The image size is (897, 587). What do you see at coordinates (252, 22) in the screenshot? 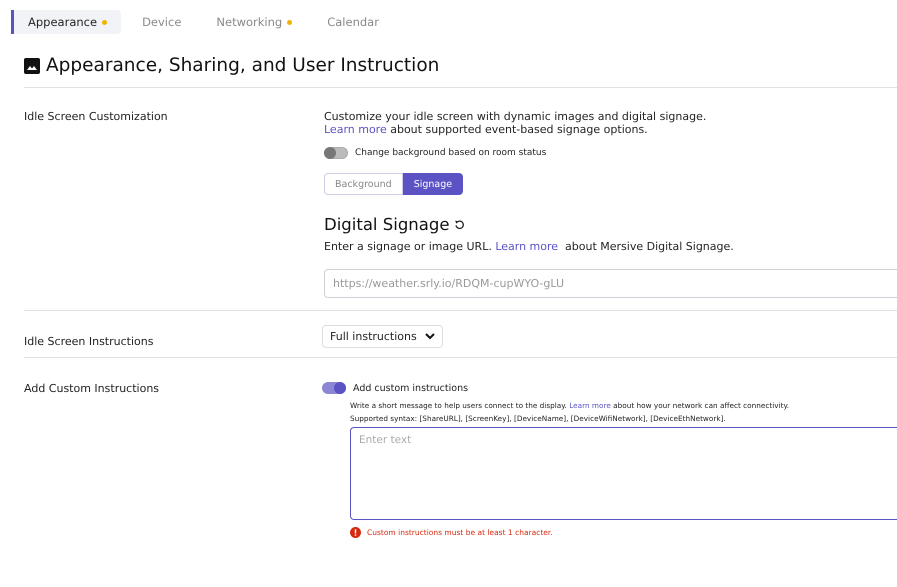
I see `tab: Networking` at bounding box center [252, 22].